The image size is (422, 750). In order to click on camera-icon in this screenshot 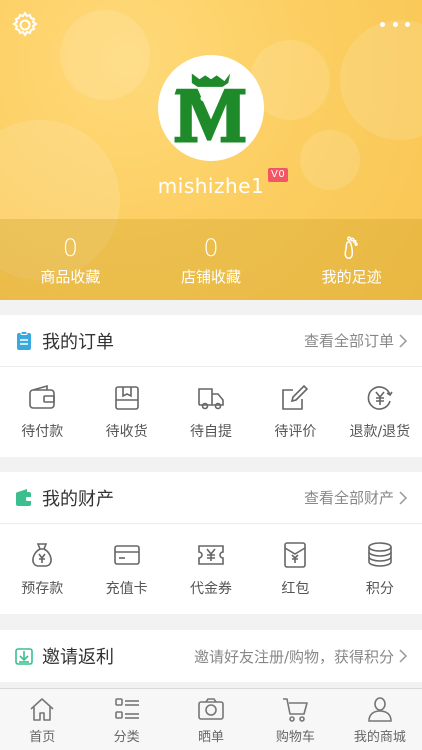, I will do `click(211, 708)`.